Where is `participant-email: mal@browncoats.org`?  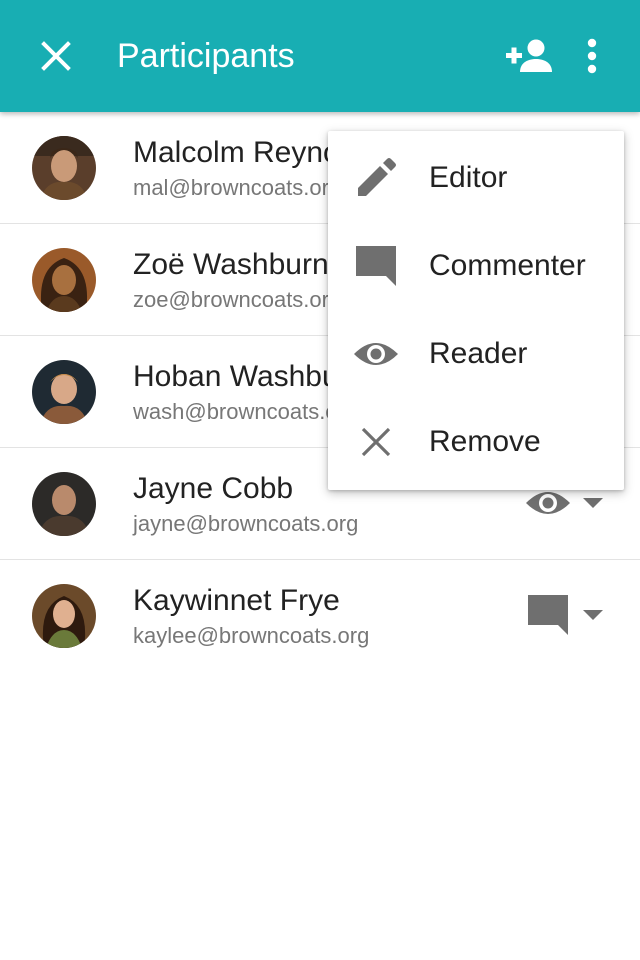
participant-email: mal@browncoats.org is located at coordinates (237, 187).